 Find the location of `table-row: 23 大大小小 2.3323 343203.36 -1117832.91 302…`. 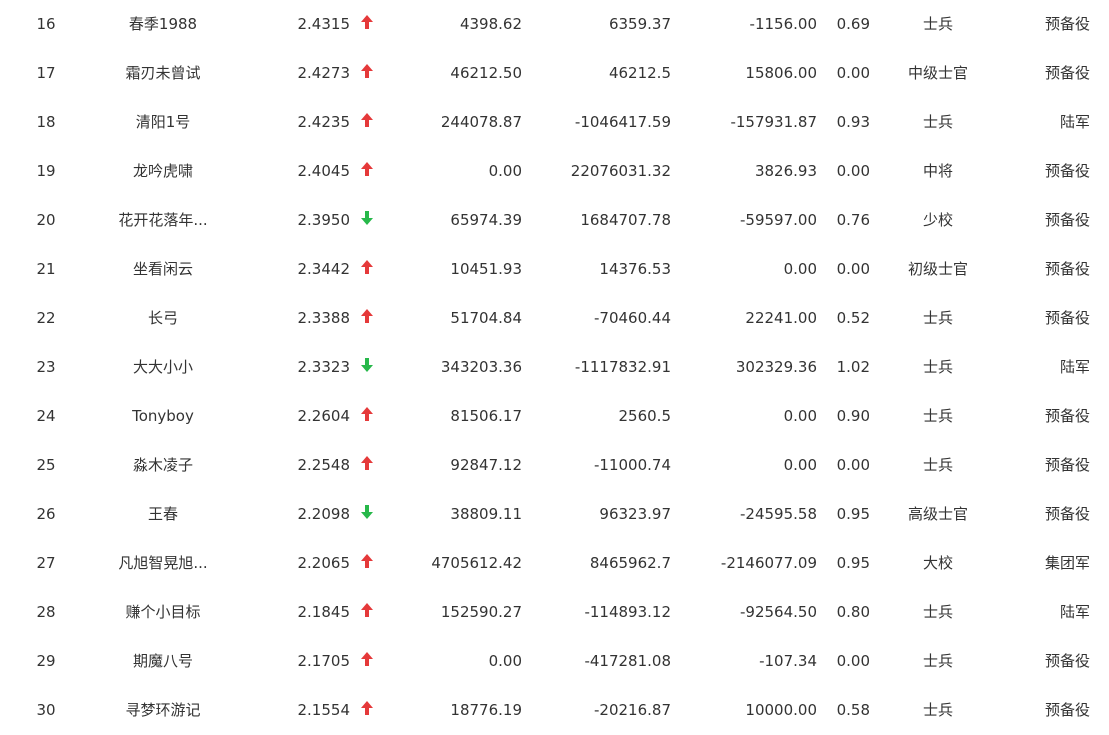

table-row: 23 大大小小 2.3323 343203.36 -1117832.91 302… is located at coordinates (554, 367).